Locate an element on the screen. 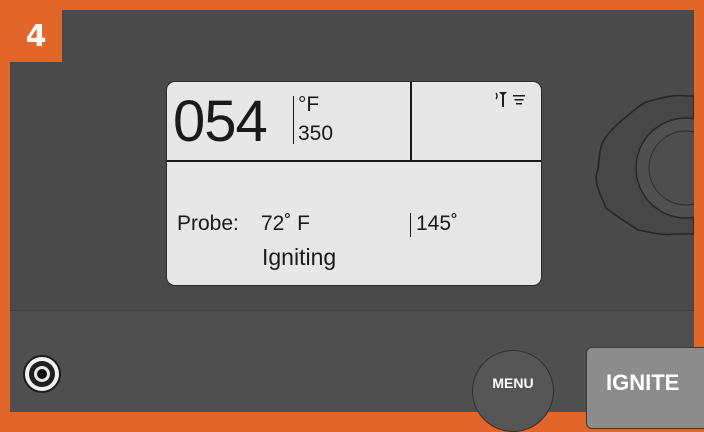 The image size is (704, 432). probe-jack is located at coordinates (42, 374).